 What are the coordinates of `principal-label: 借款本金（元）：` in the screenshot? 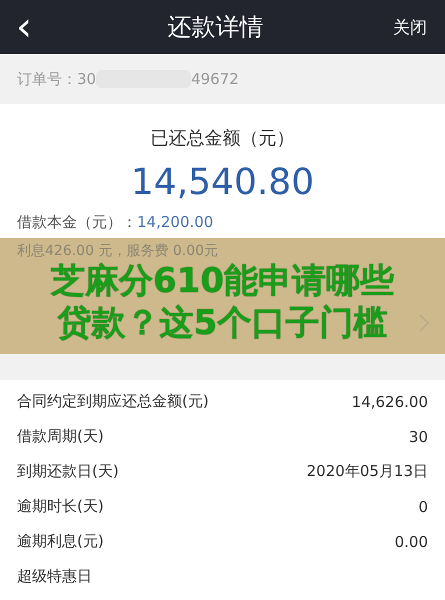 It's located at (77, 222).